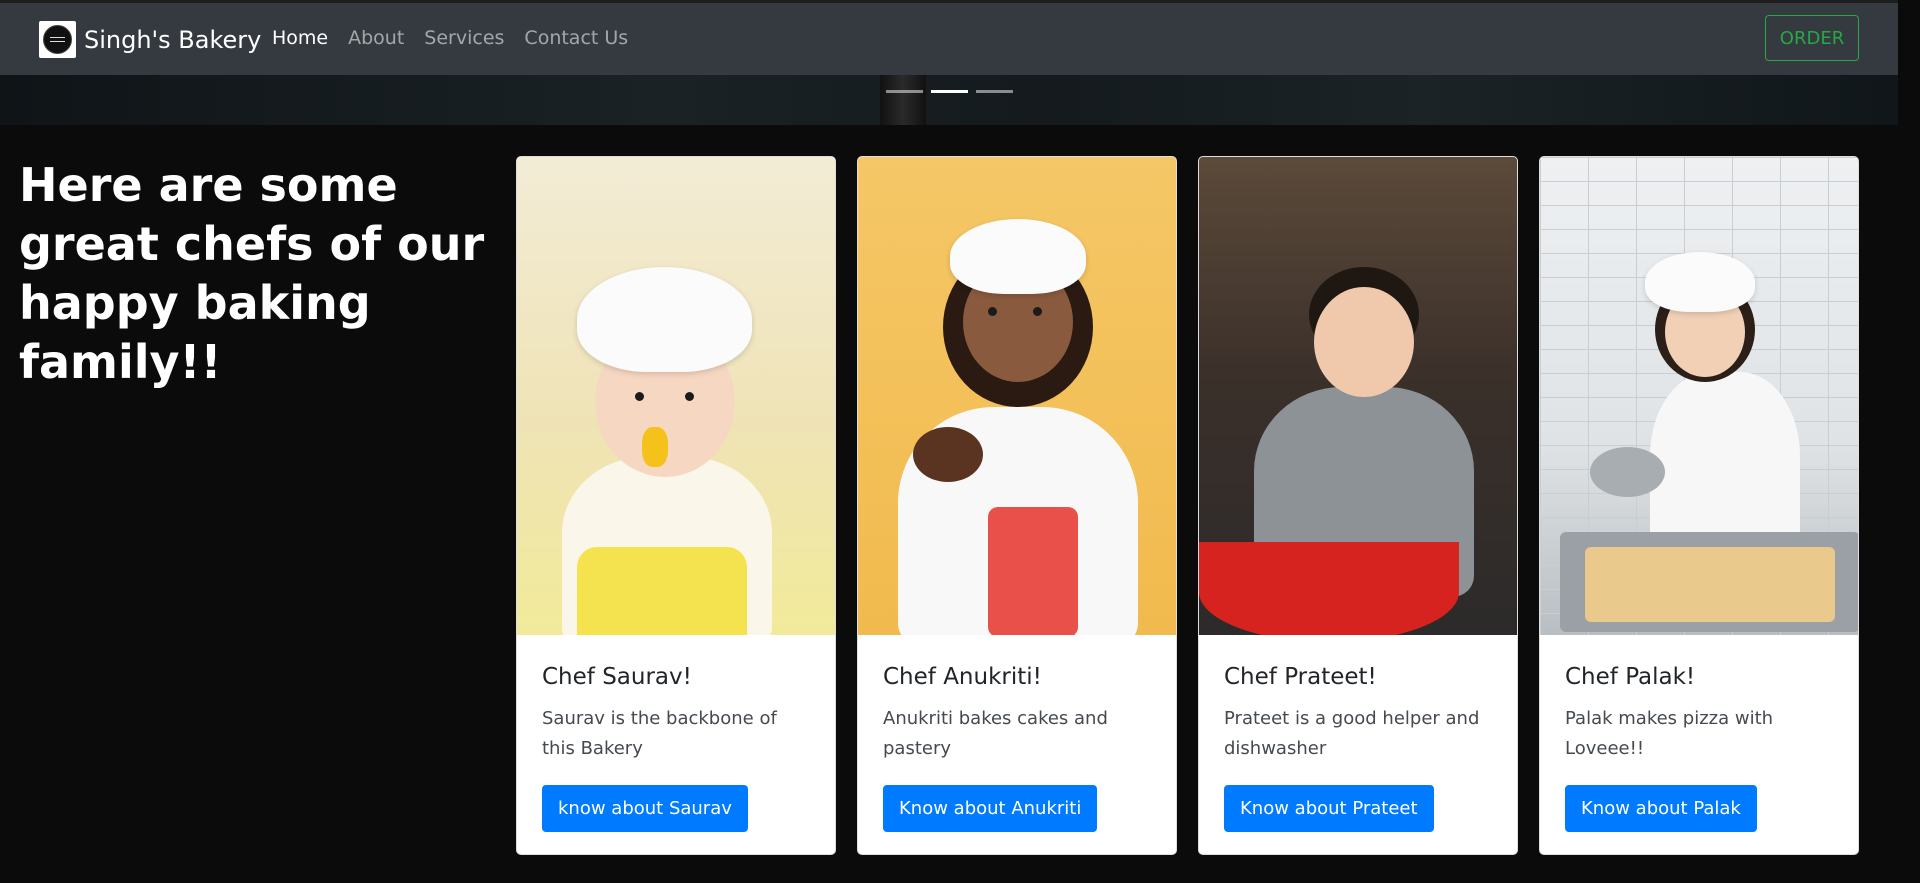 This screenshot has height=883, width=1920. I want to click on card-text: Prateet is a good helper and dishwasher, so click(1352, 733).